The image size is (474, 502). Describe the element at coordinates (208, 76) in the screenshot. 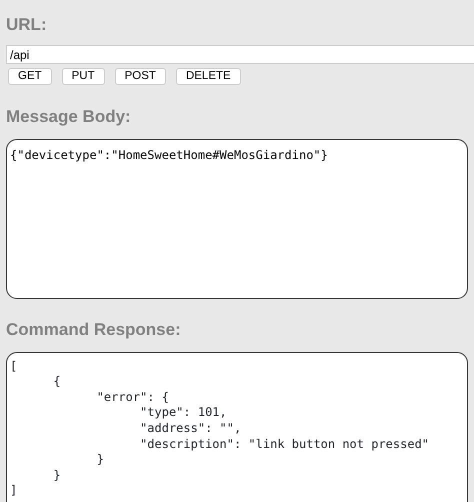

I see `method-button: DELETE` at that location.